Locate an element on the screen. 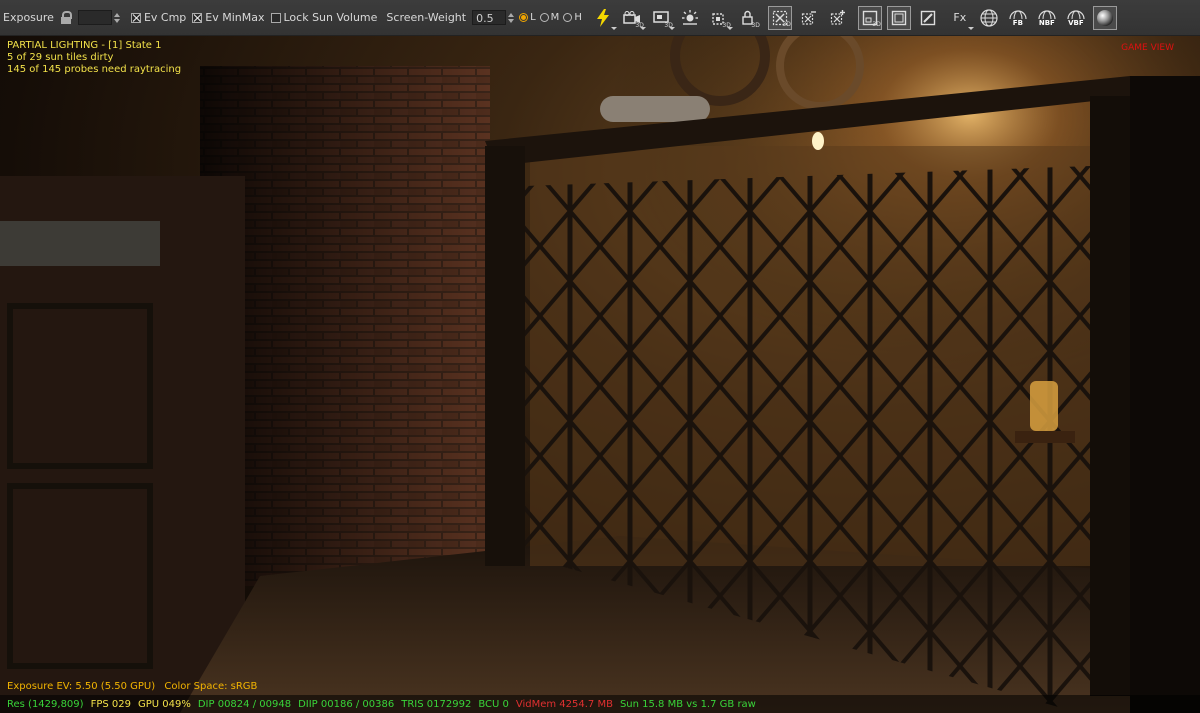 The height and width of the screenshot is (713, 1200). fx-effects-icon: Fx is located at coordinates (961, 18).